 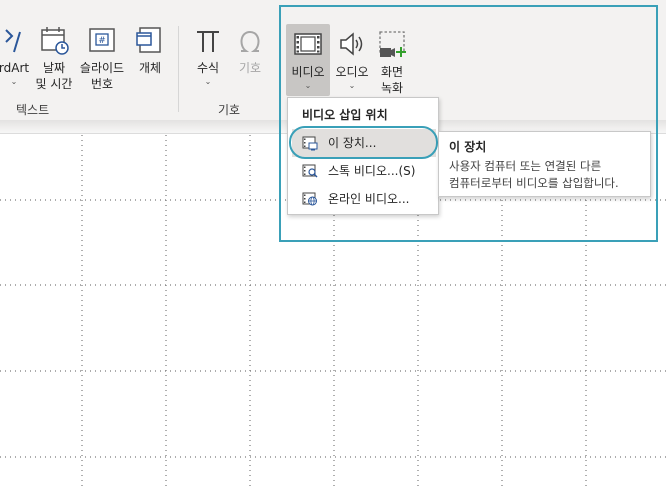 What do you see at coordinates (102, 84) in the screenshot?
I see `slide-number-label-2: 번호` at bounding box center [102, 84].